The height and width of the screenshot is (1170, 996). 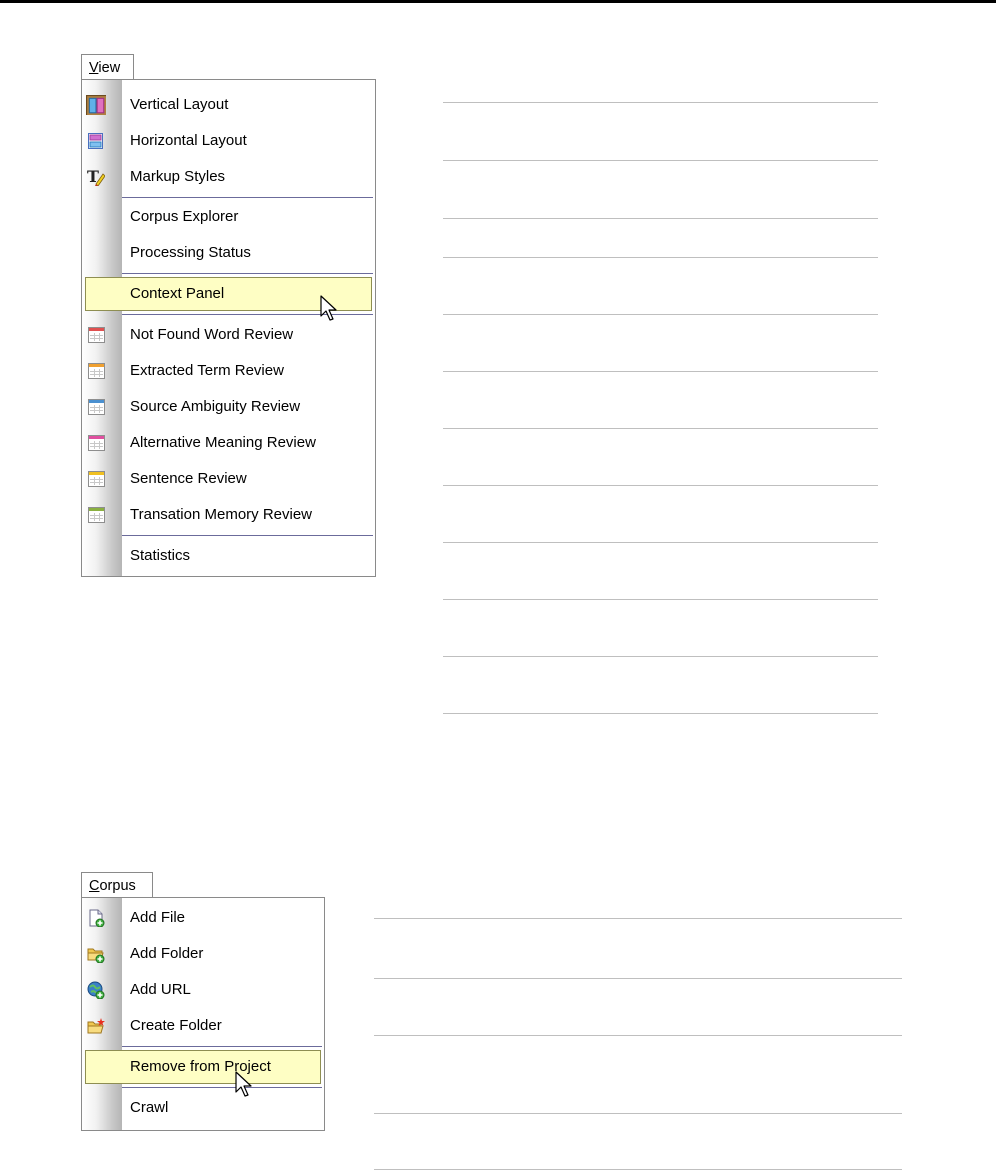 What do you see at coordinates (228, 177) in the screenshot?
I see `menu-item-markup-styles: T Markup Styles` at bounding box center [228, 177].